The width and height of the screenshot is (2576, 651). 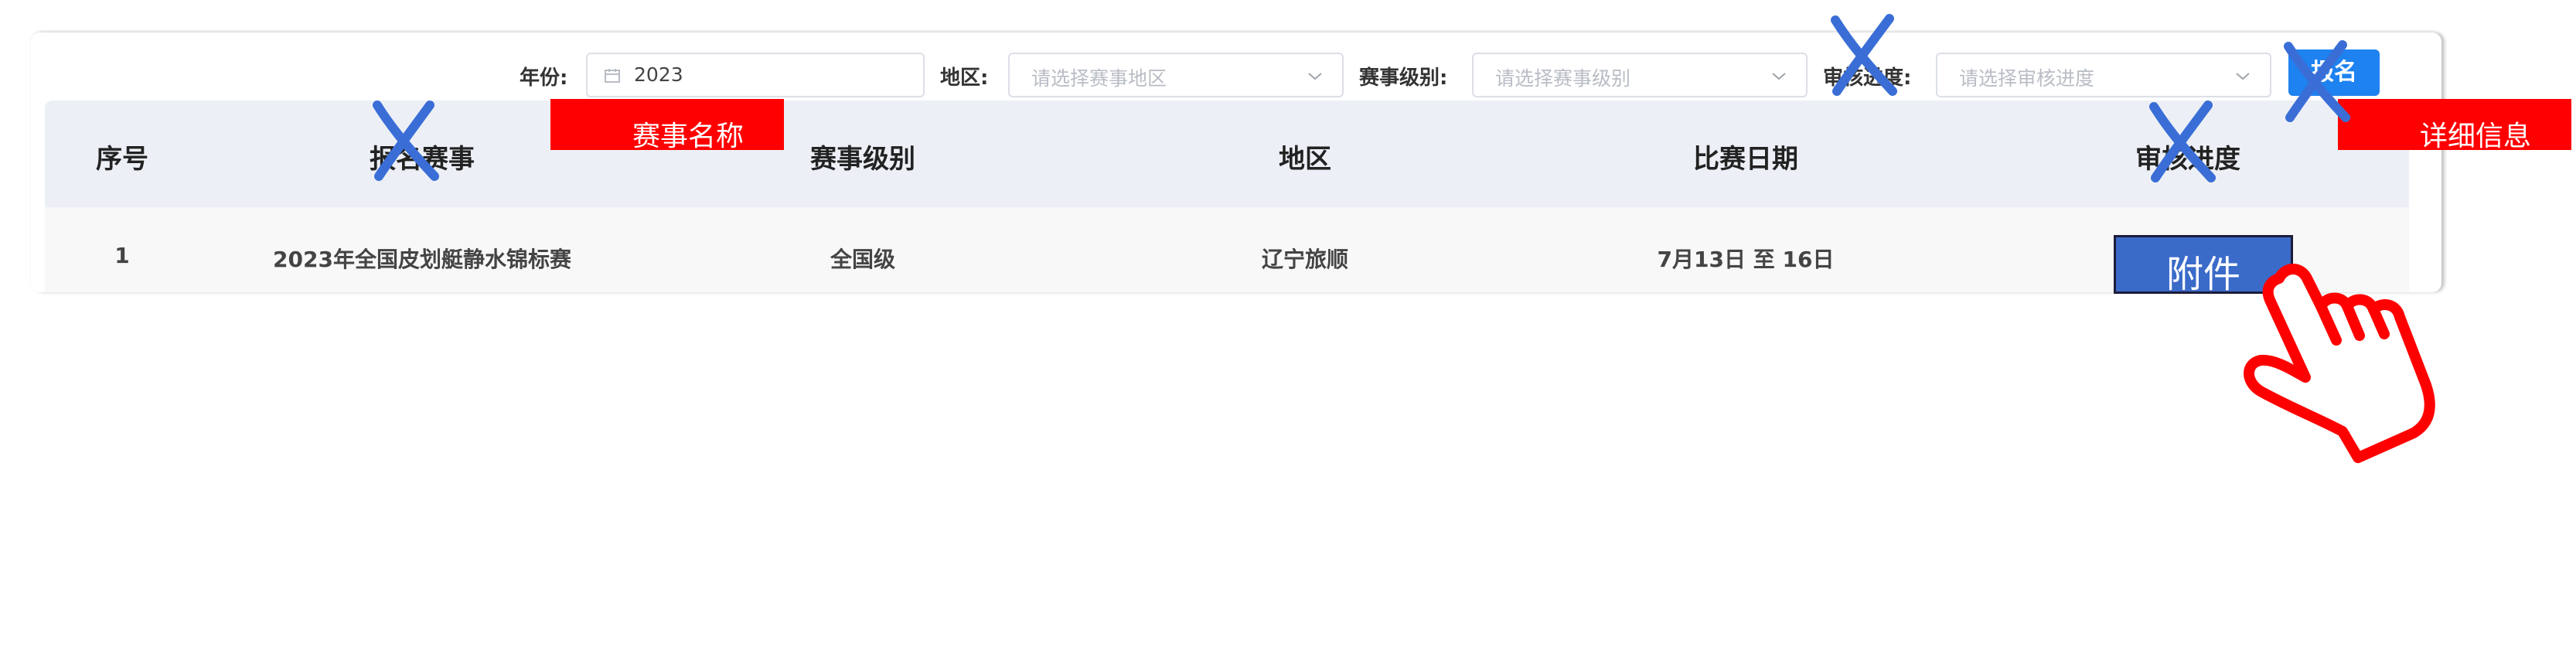 I want to click on hand-pointer-icon, so click(x=2339, y=363).